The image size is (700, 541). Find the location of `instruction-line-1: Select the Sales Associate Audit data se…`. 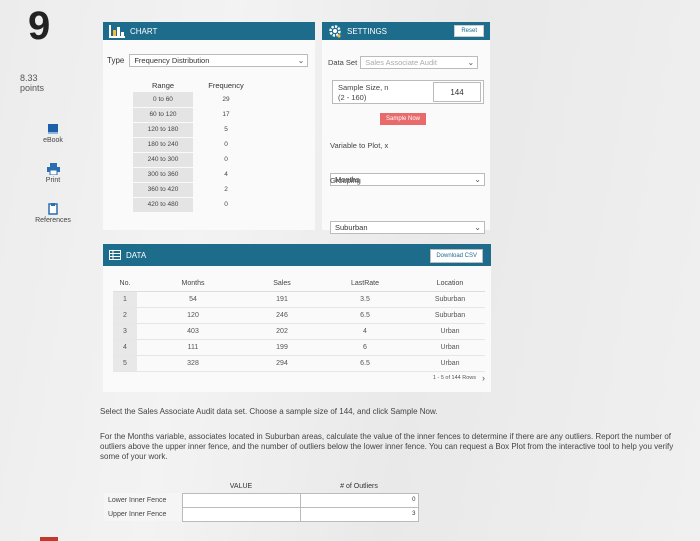

instruction-line-1: Select the Sales Associate Audit data se… is located at coordinates (269, 411).